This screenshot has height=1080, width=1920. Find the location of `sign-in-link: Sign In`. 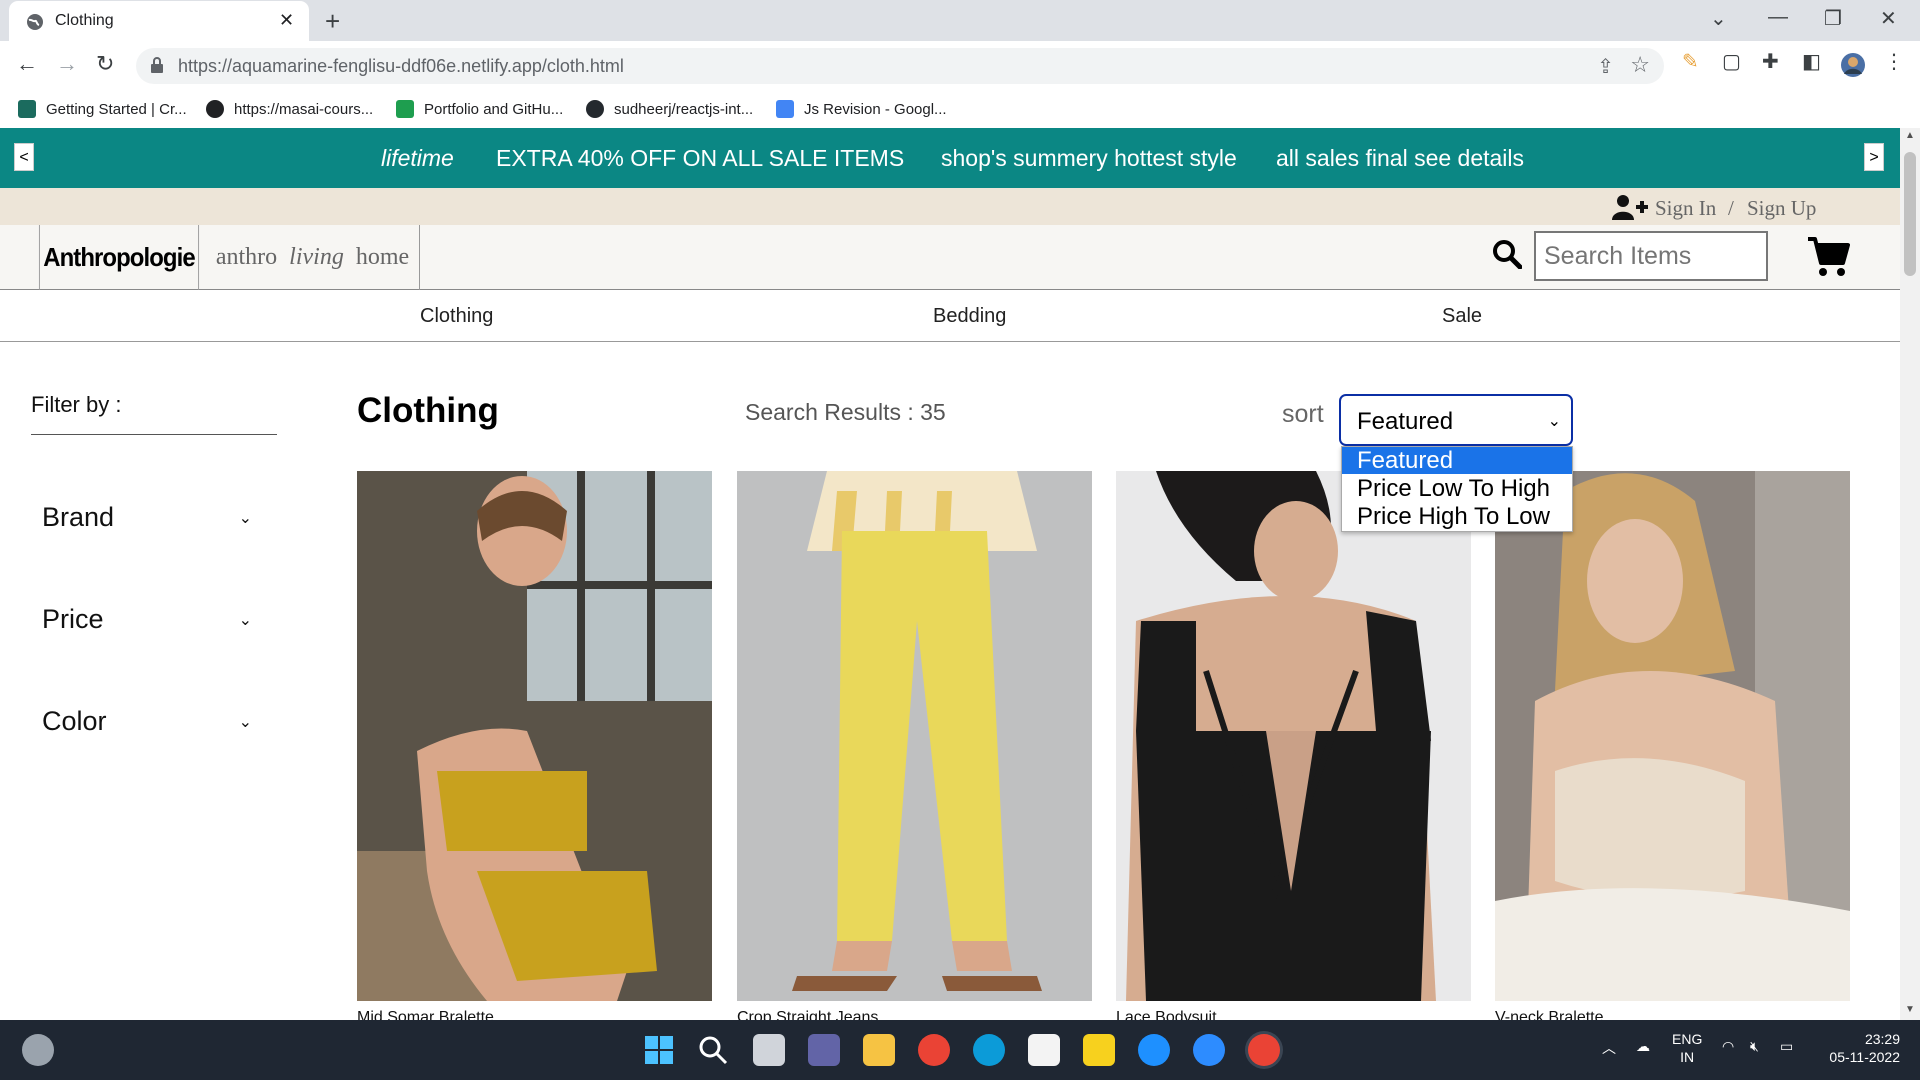

sign-in-link: Sign In is located at coordinates (1685, 208).